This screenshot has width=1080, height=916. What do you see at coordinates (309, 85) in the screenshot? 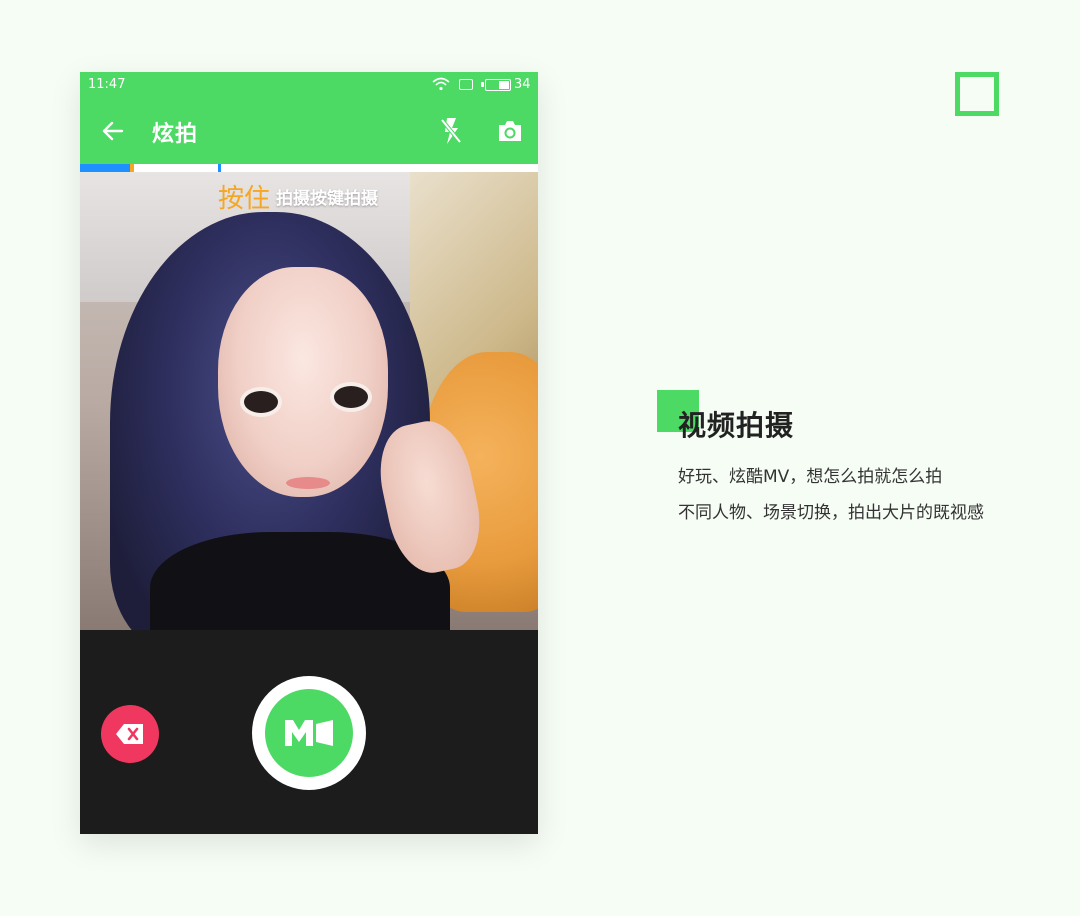
I see `status-bar: 11:47 34` at bounding box center [309, 85].